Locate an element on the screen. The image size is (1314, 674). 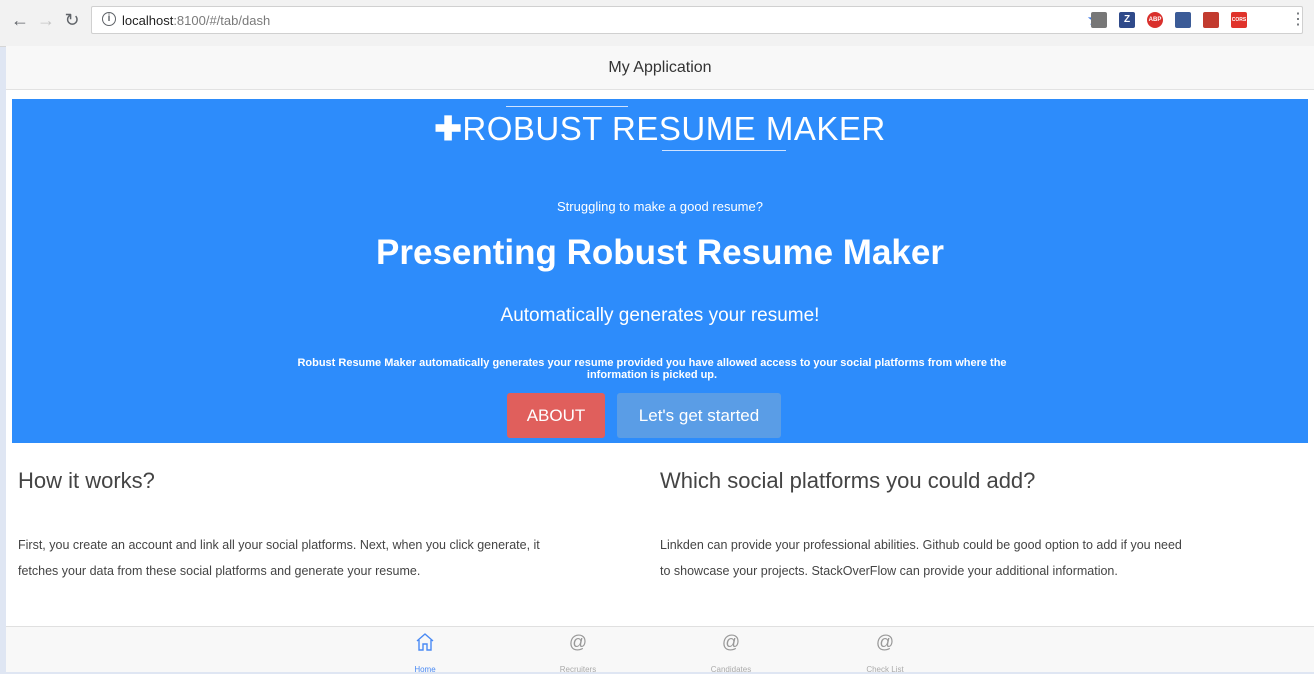
app-header: My Application is located at coordinates (660, 68).